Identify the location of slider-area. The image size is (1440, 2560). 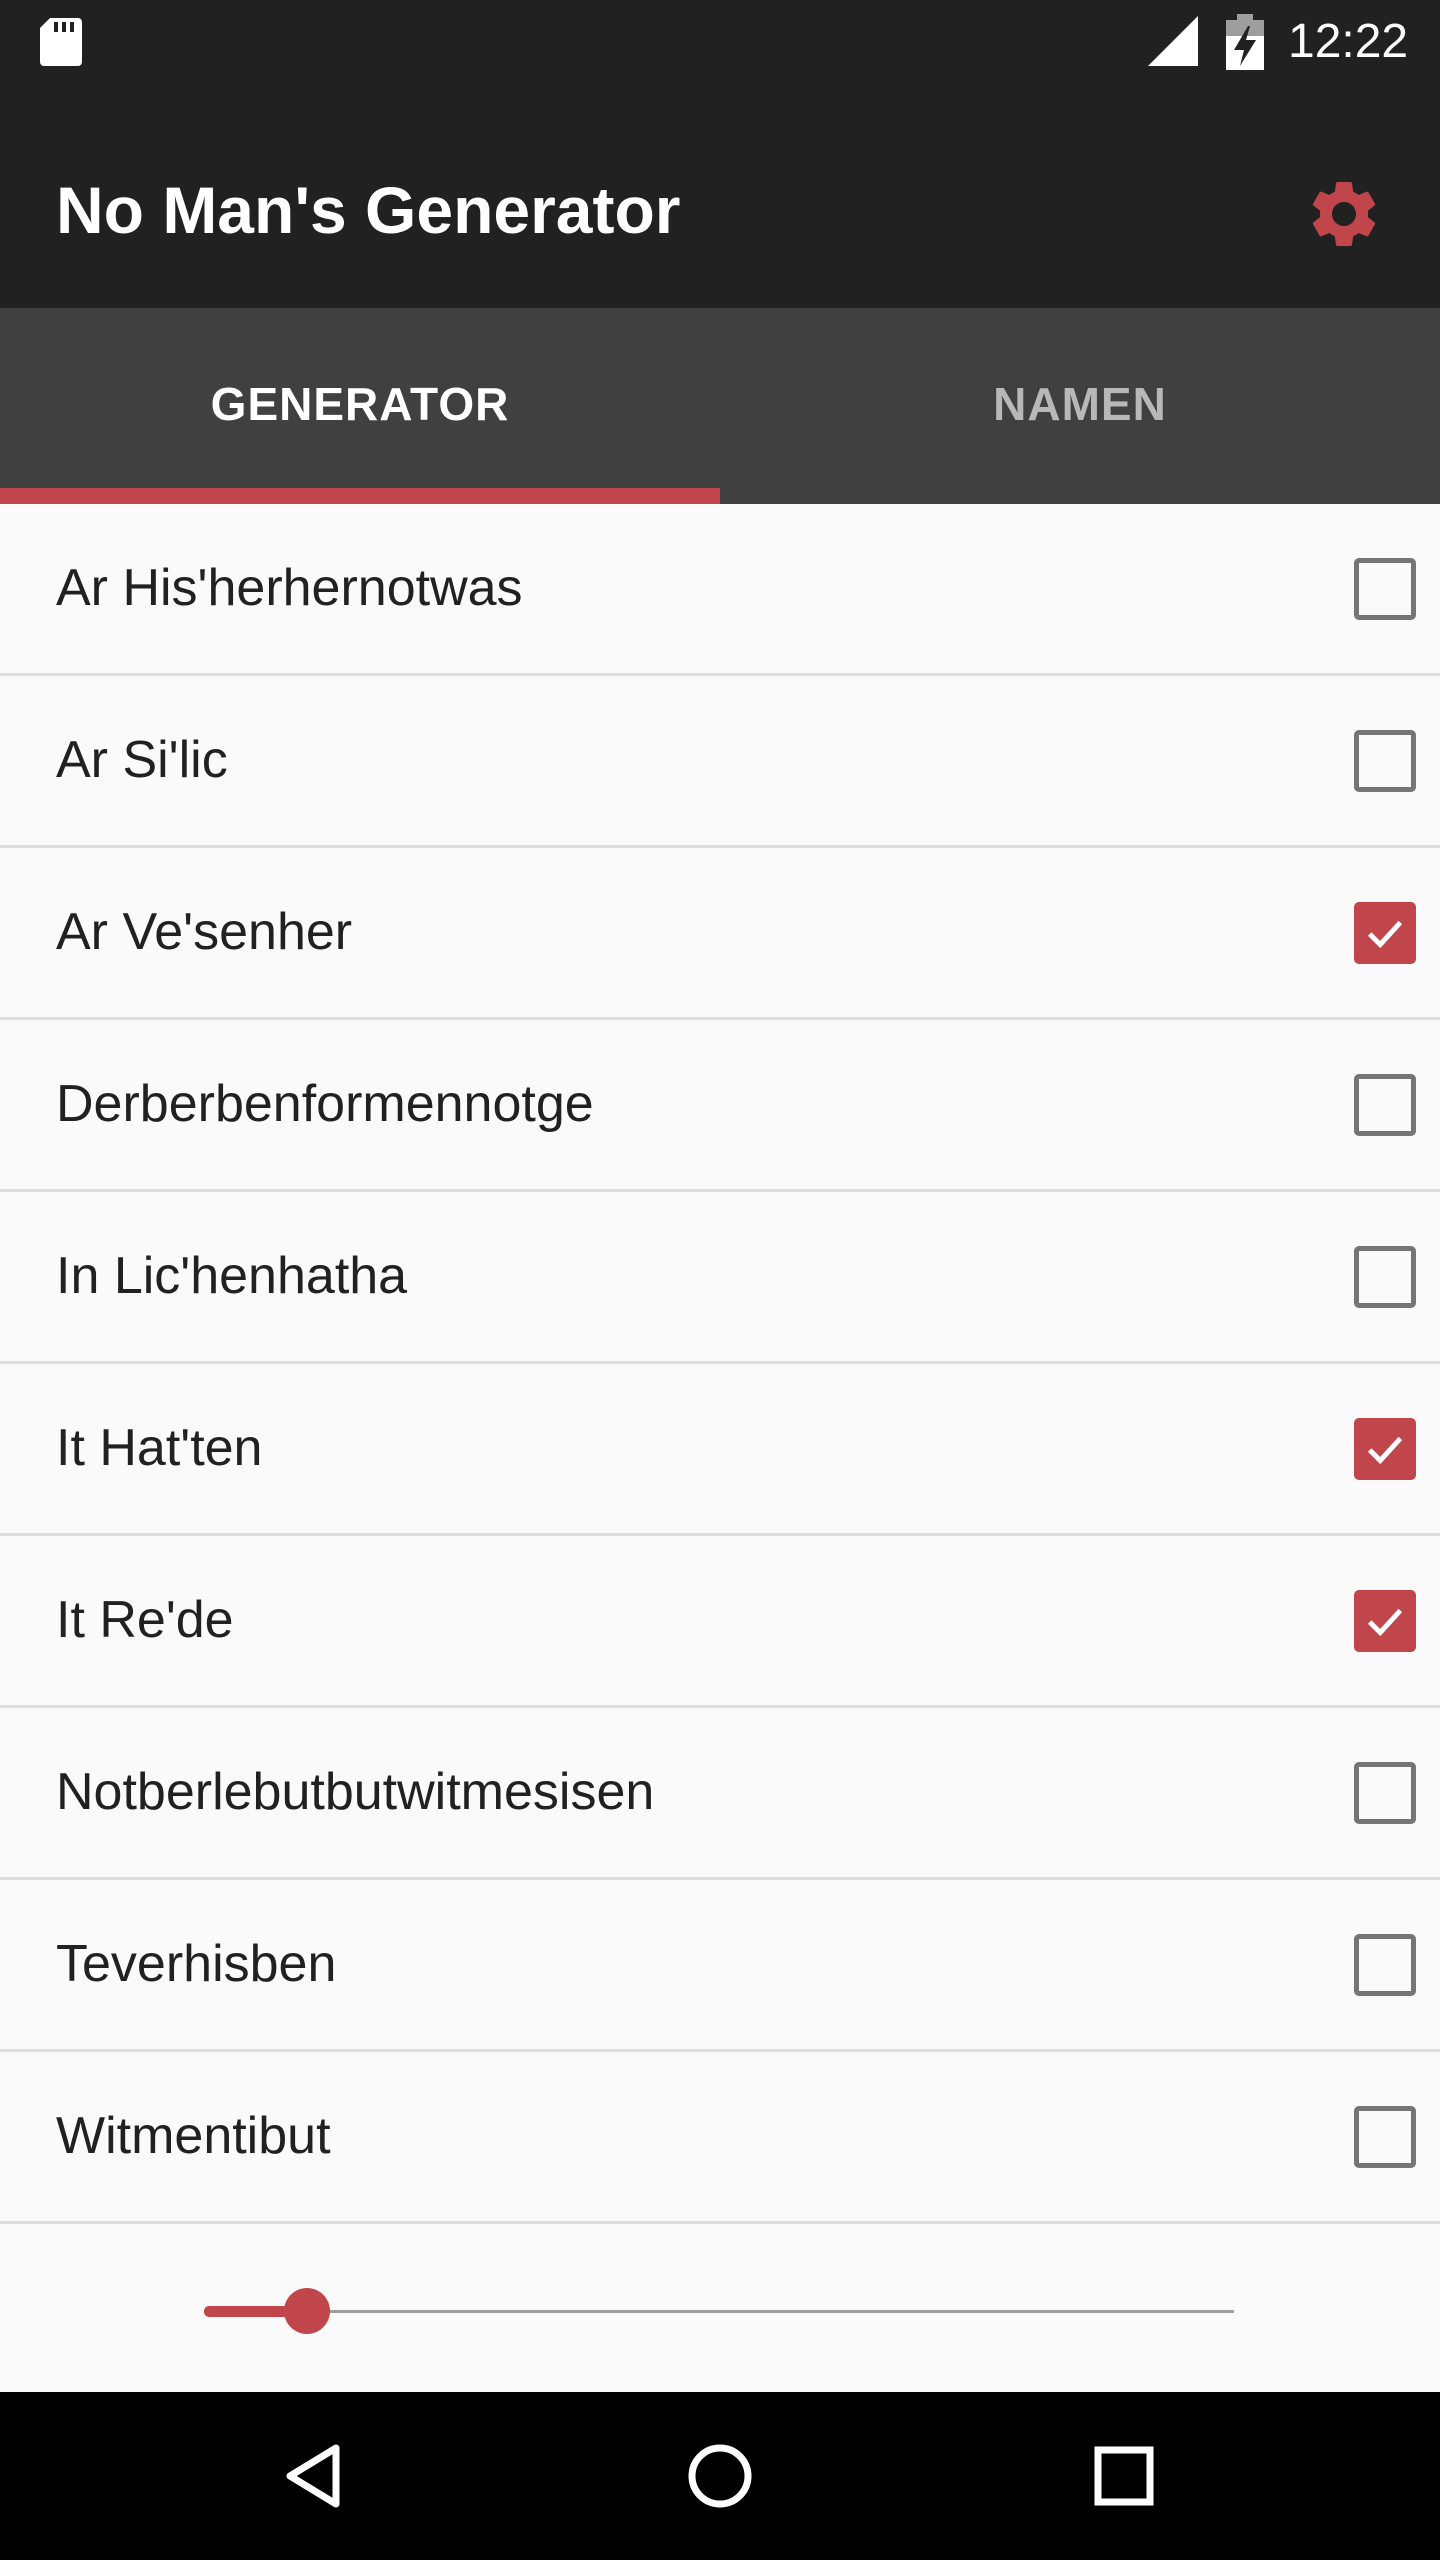
(720, 2308).